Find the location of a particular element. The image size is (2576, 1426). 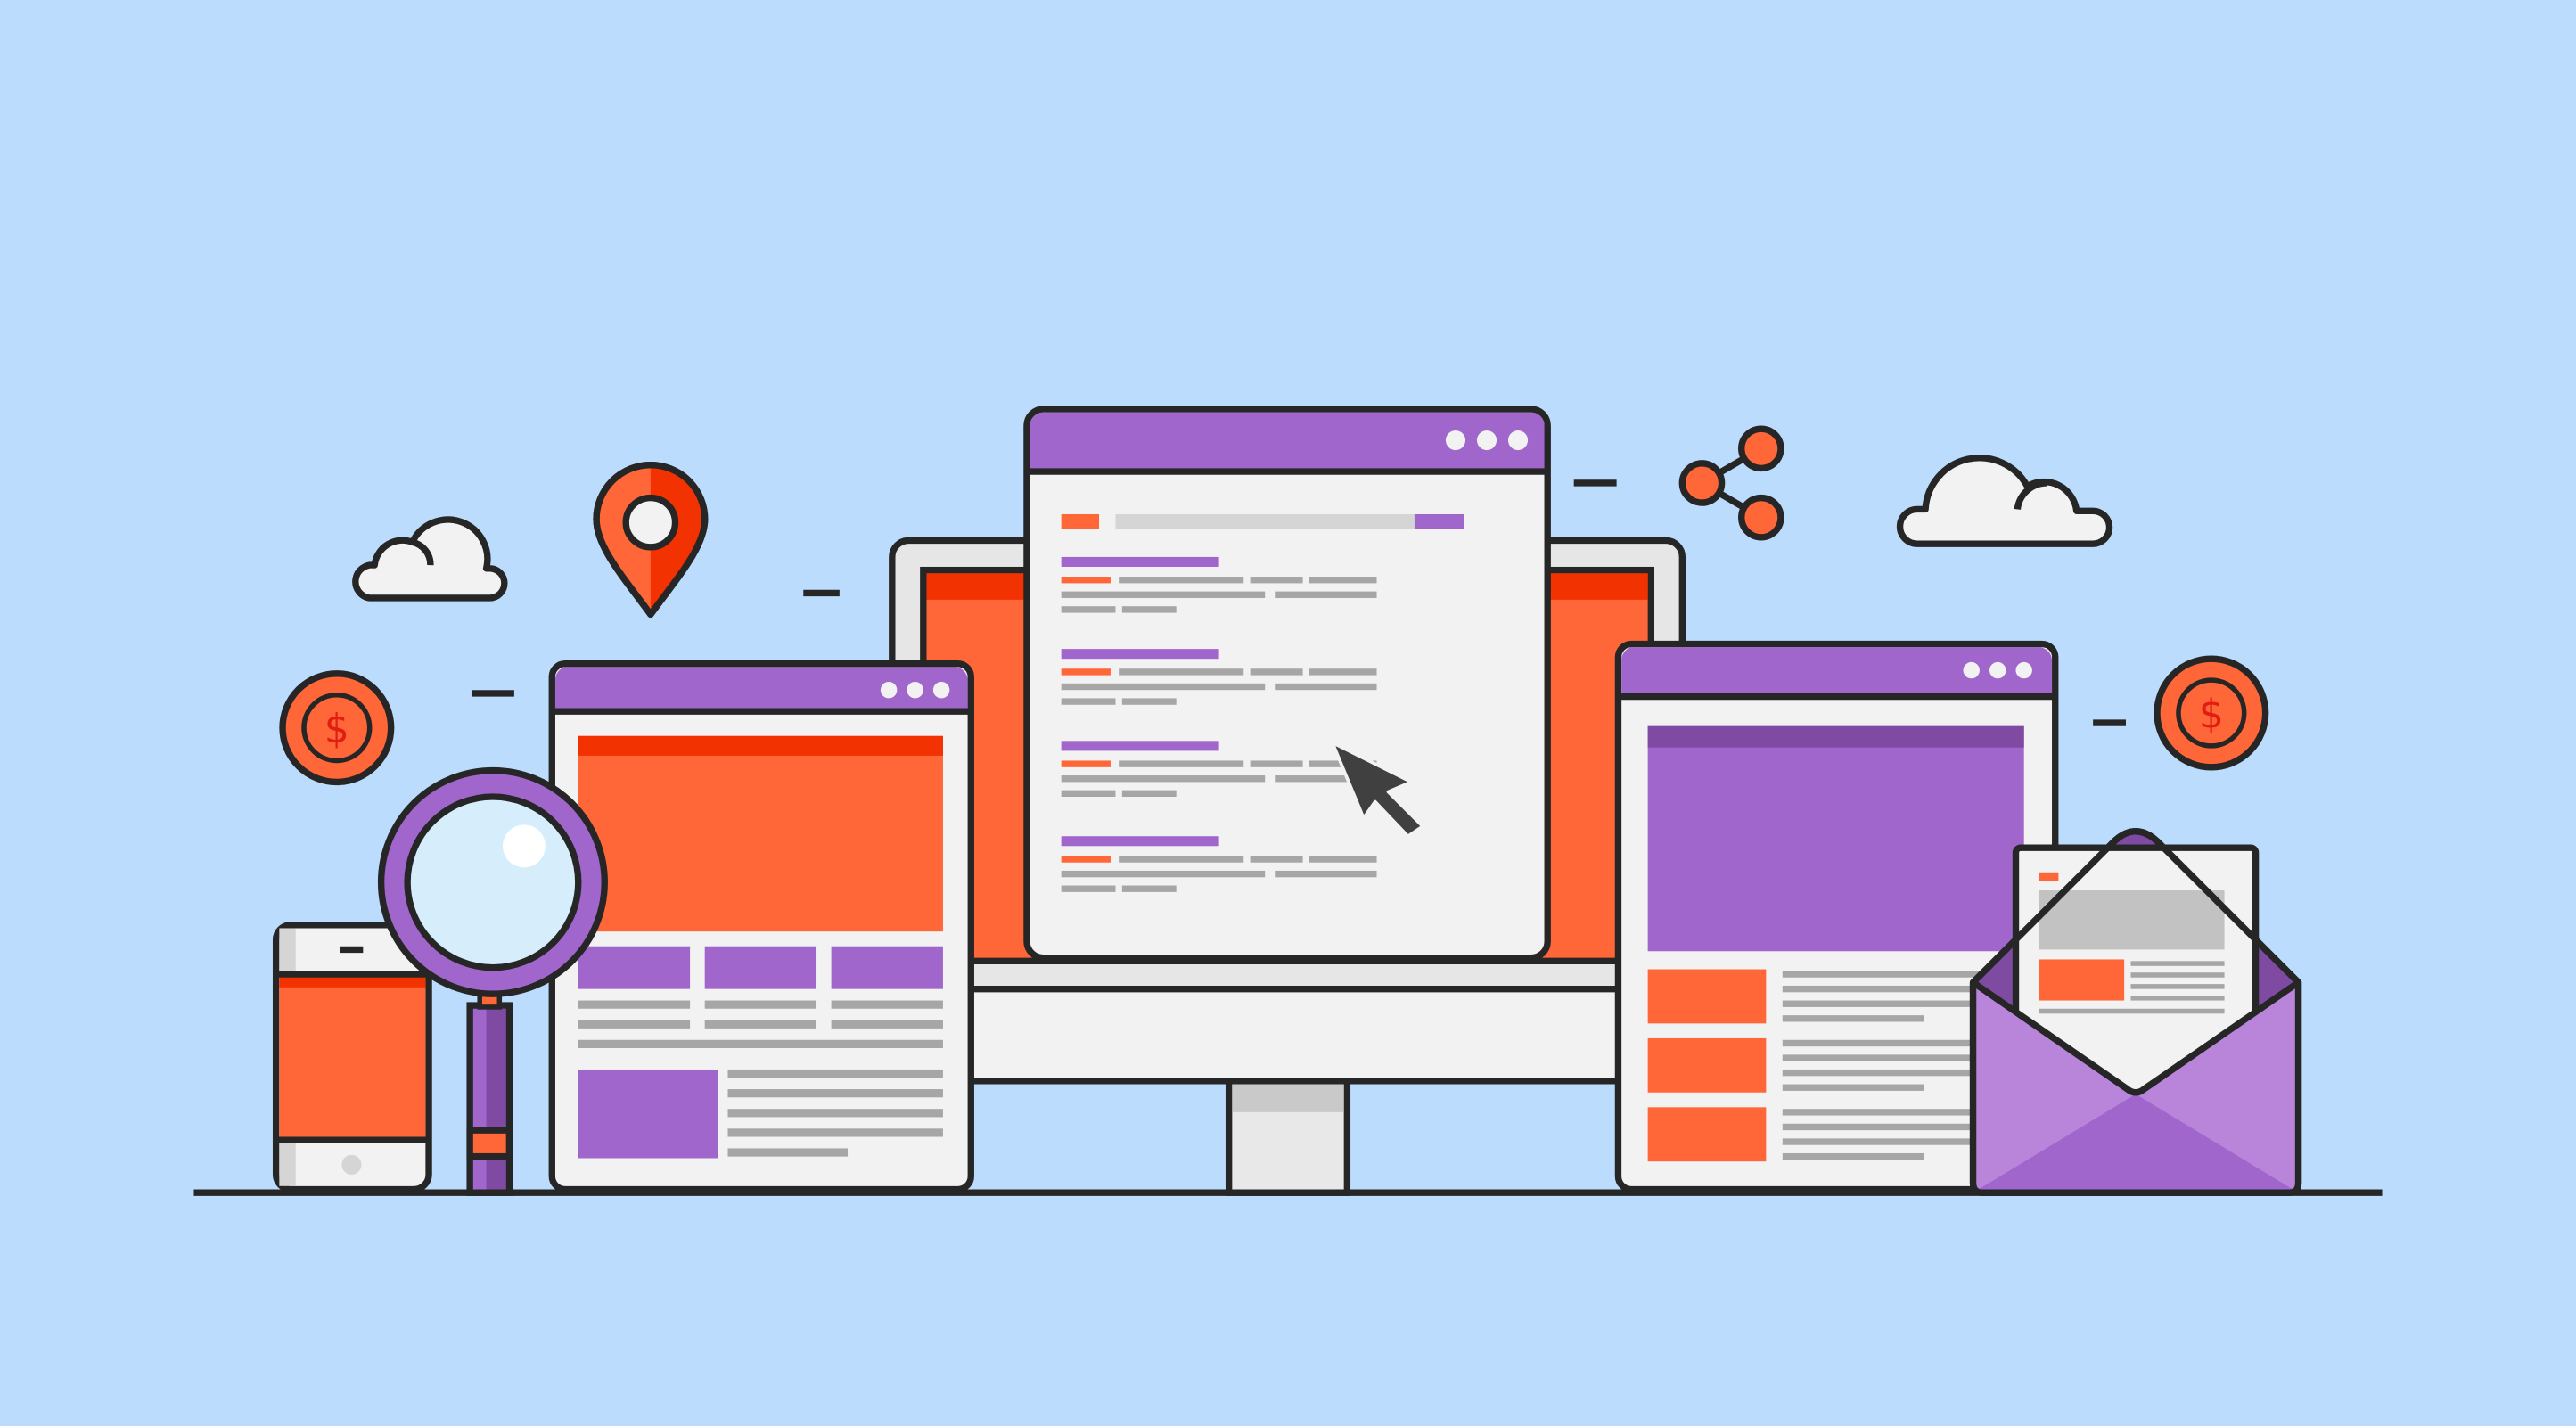

envelope-icon is located at coordinates (2135, 1012).